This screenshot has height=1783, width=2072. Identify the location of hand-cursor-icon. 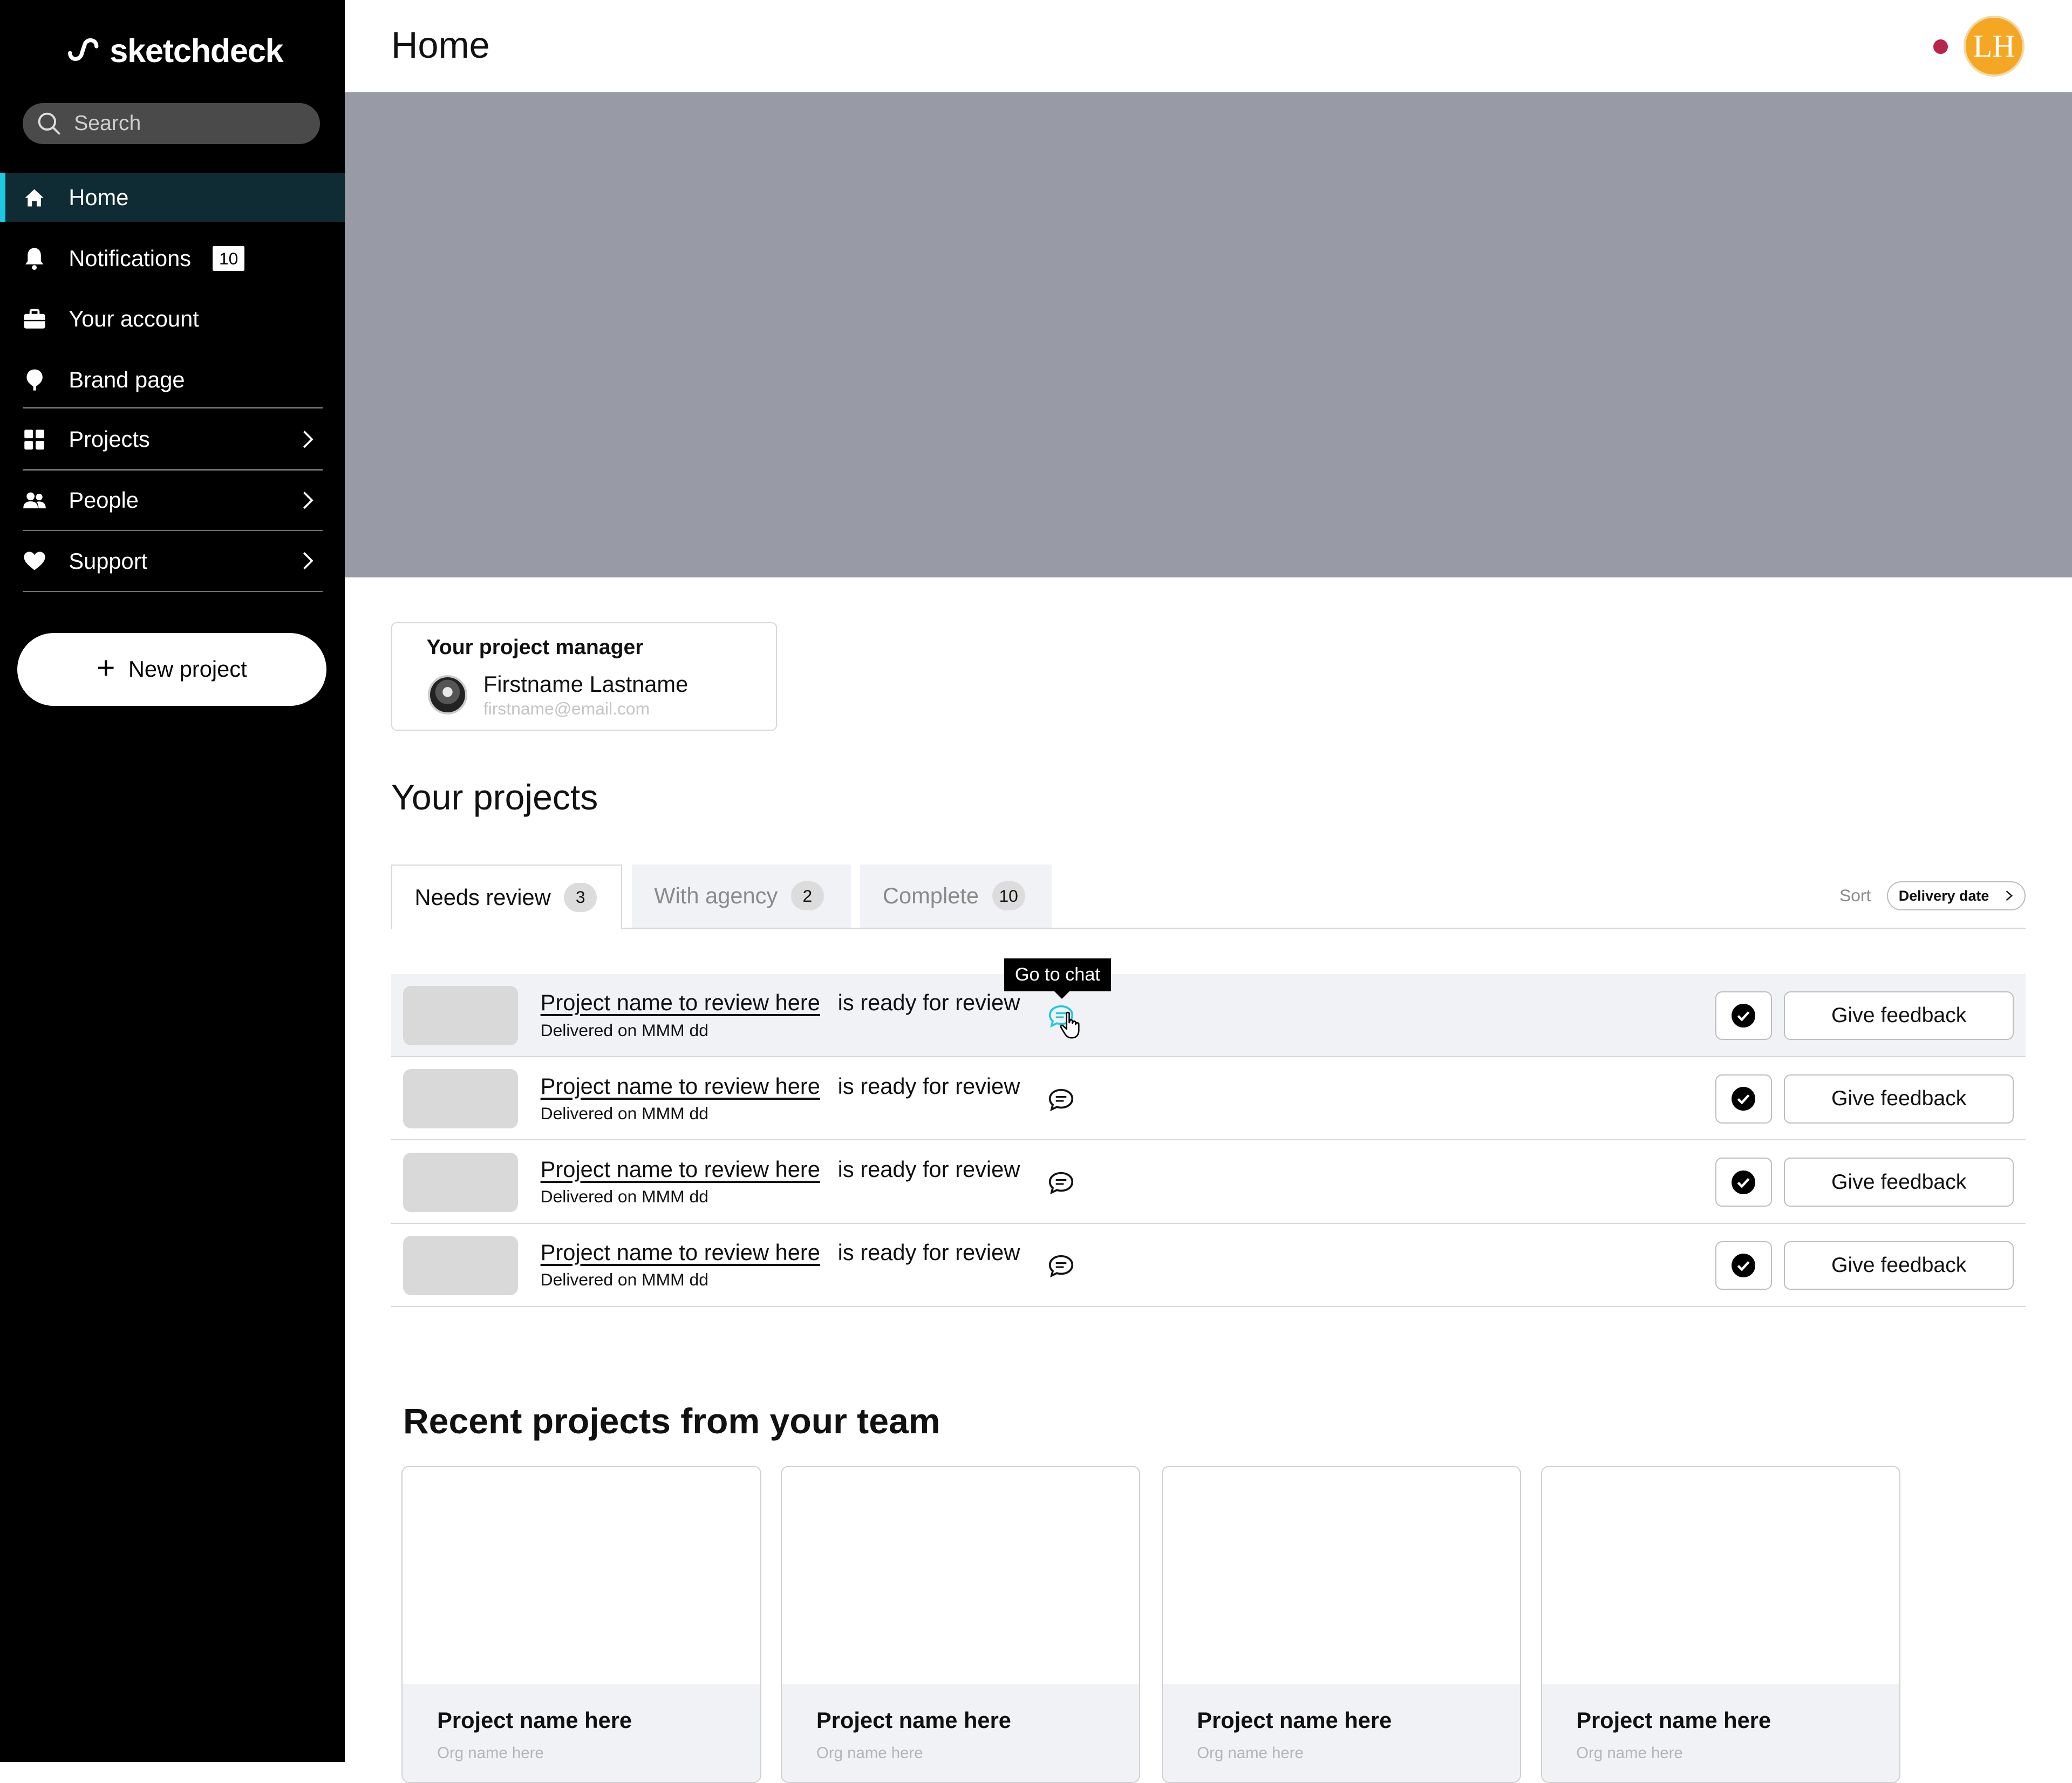
(1070, 1026).